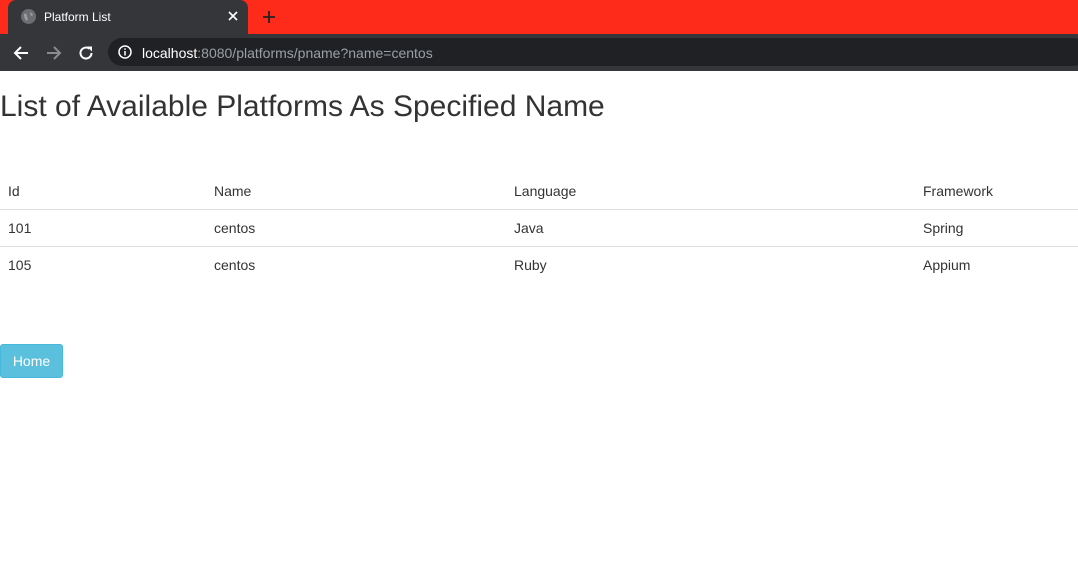  Describe the element at coordinates (947, 265) in the screenshot. I see `cell-framework: Appium` at that location.